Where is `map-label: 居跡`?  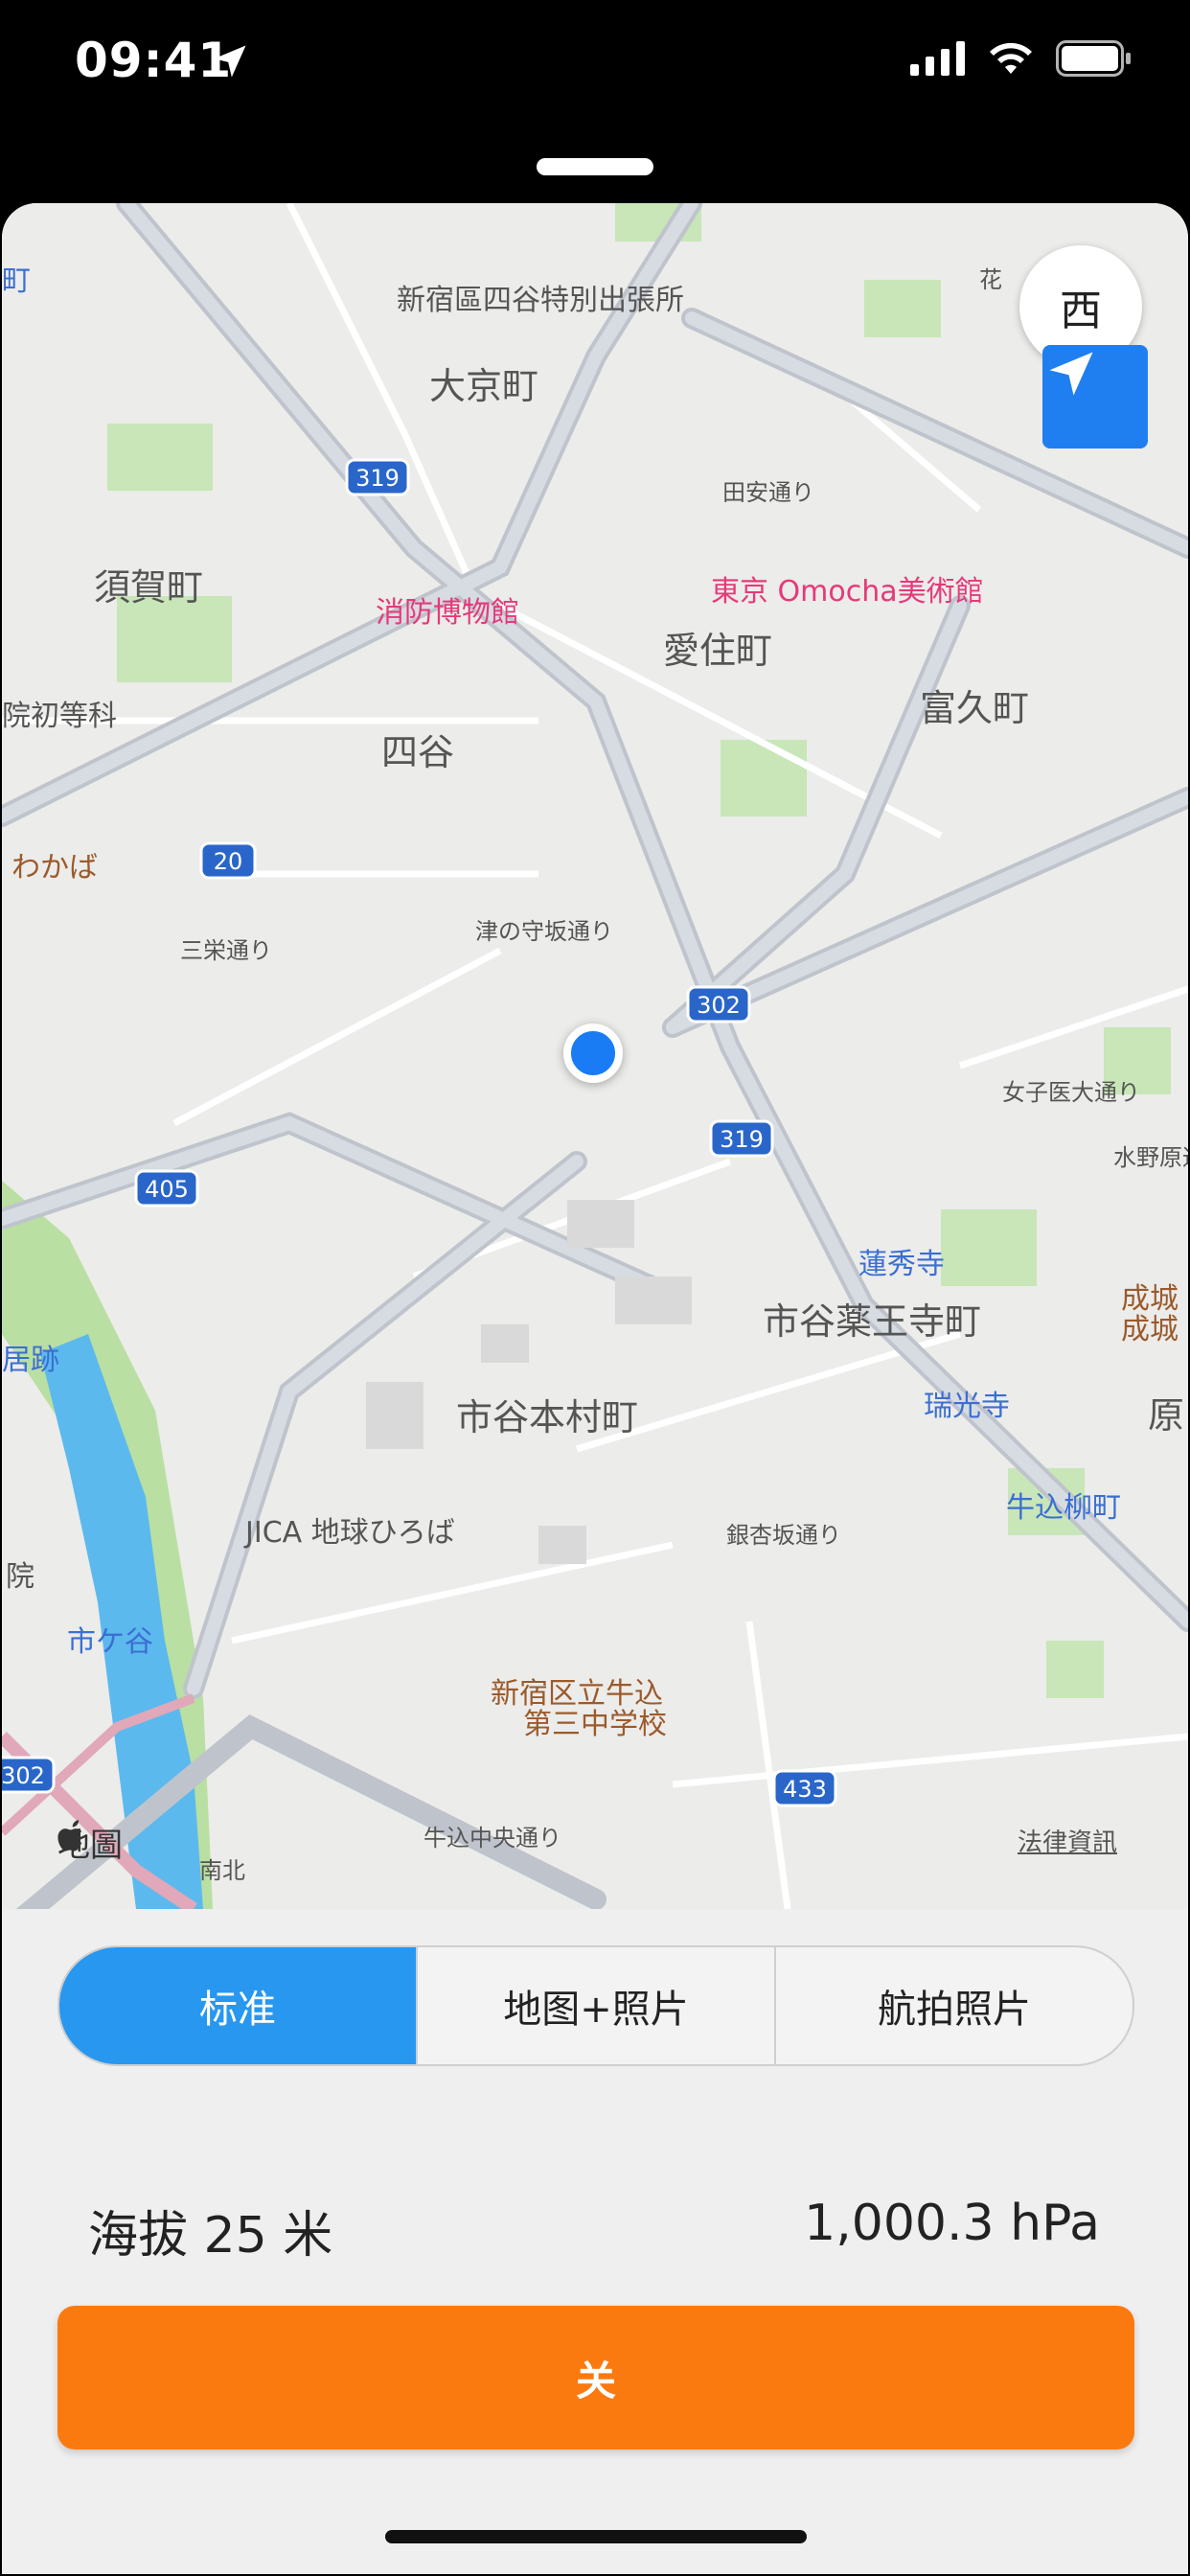
map-label: 居跡 is located at coordinates (31, 1360).